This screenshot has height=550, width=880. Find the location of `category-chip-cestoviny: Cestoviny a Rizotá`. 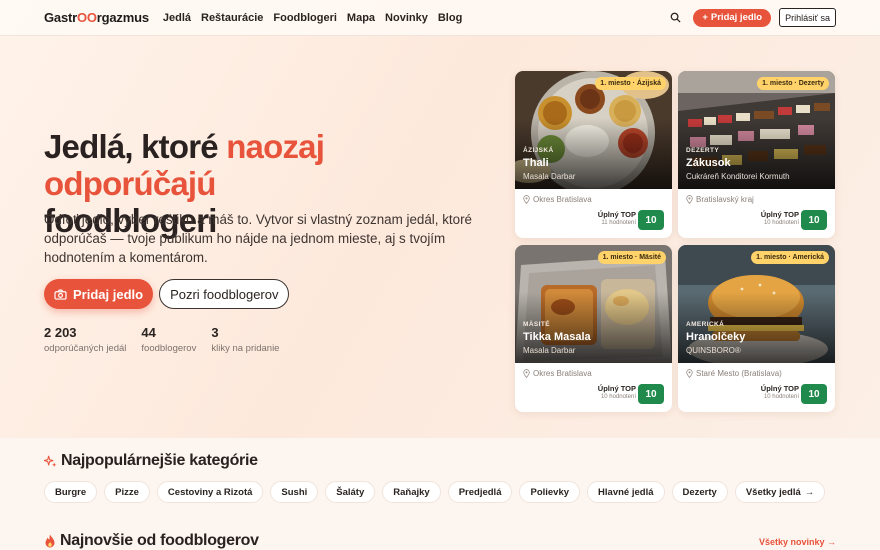

category-chip-cestoviny: Cestoviny a Rizotá is located at coordinates (210, 492).